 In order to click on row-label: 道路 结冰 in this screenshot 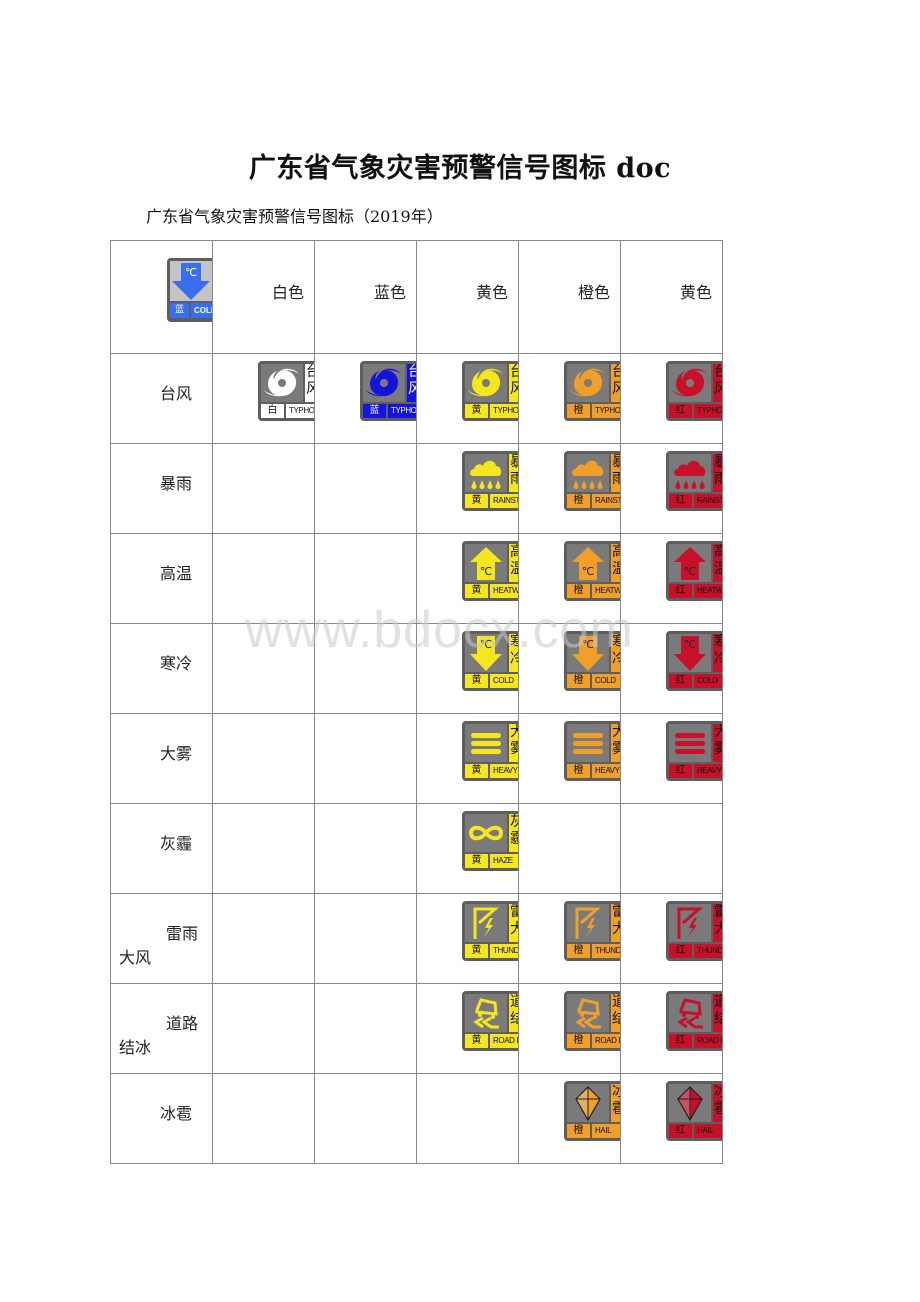, I will do `click(158, 1035)`.